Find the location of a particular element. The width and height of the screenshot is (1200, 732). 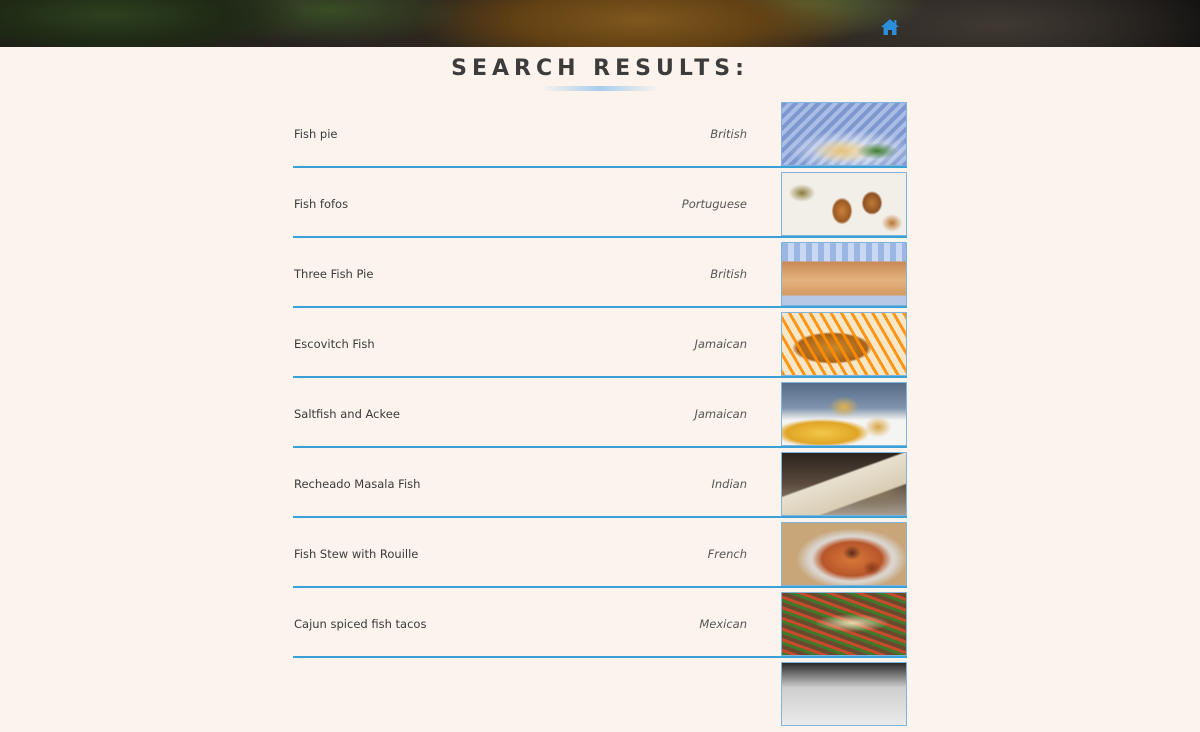

title-underline is located at coordinates (600, 88).